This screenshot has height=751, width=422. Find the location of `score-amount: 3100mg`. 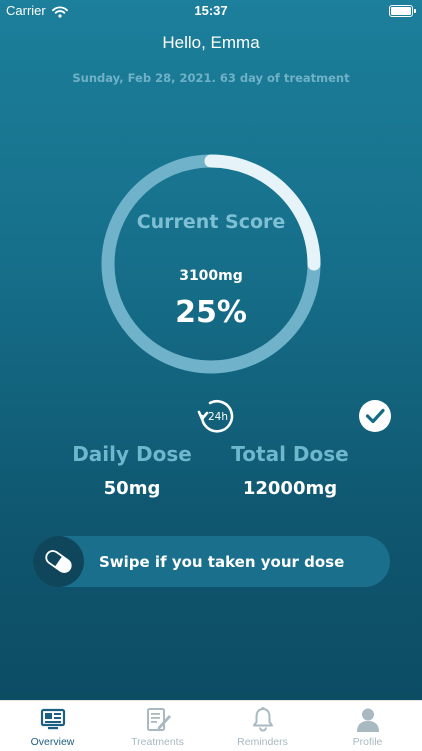

score-amount: 3100mg is located at coordinates (211, 276).